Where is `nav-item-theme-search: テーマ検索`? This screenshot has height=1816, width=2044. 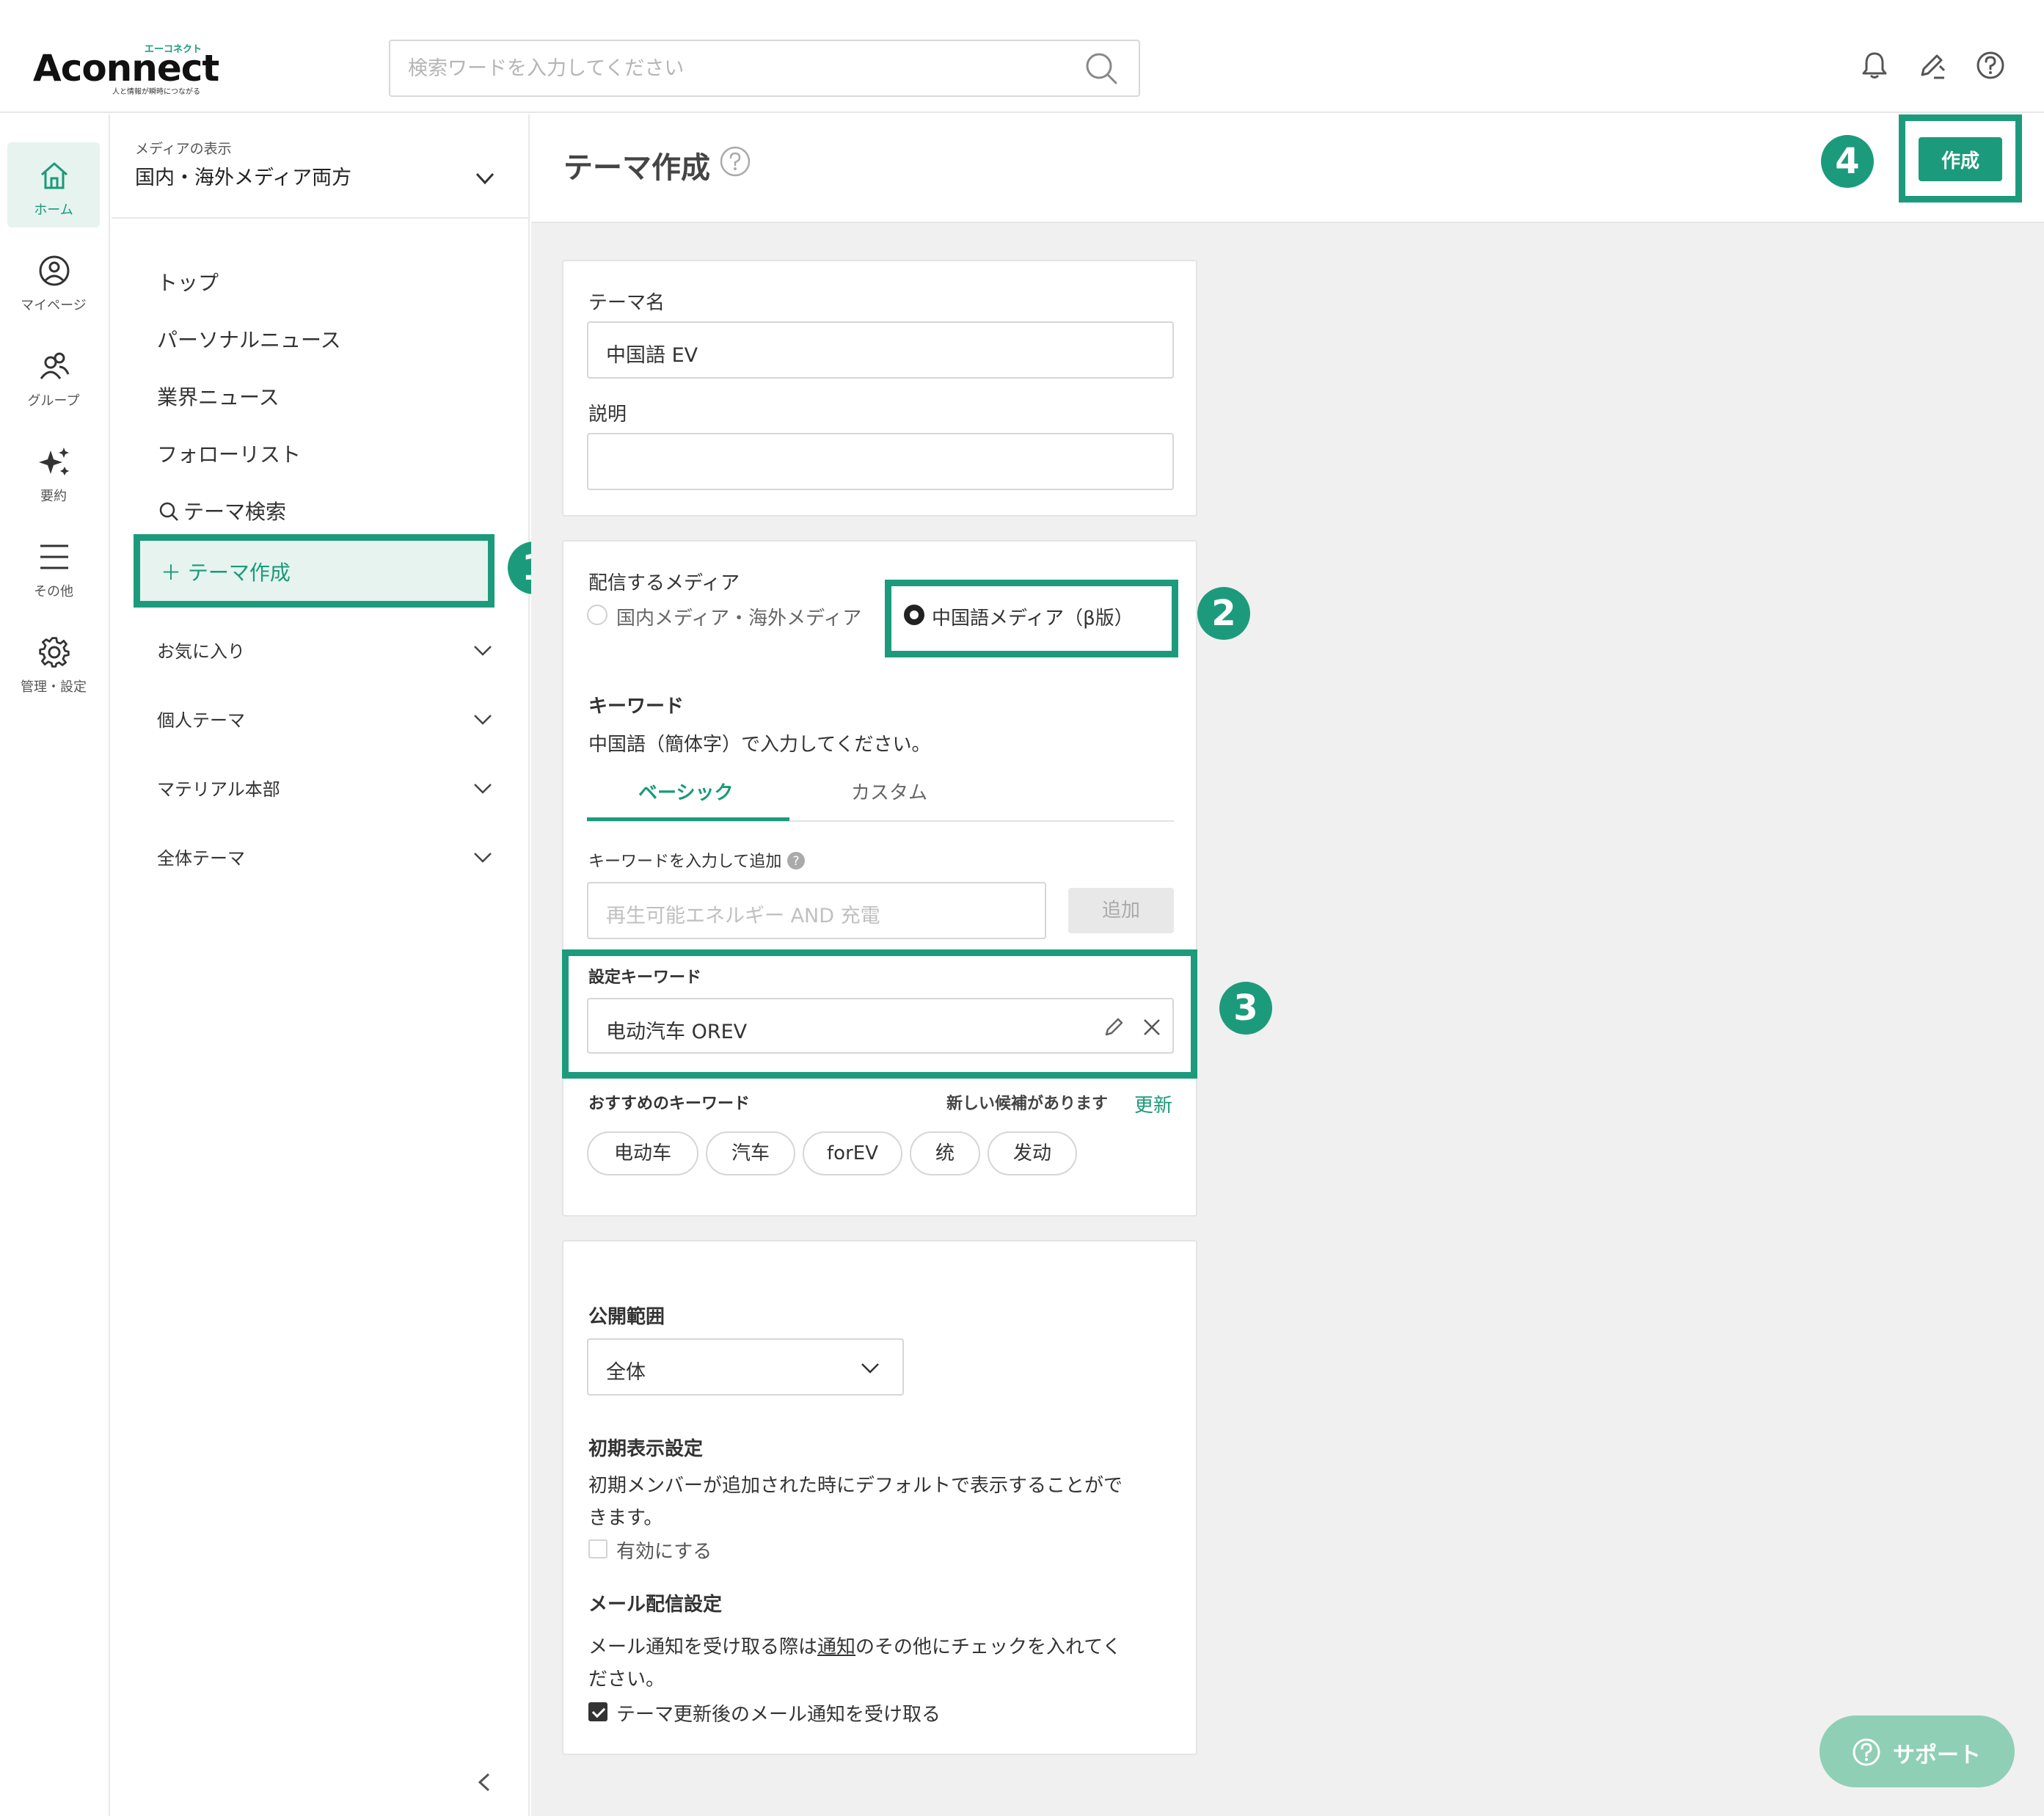
nav-item-theme-search: テーマ検索 is located at coordinates (222, 510).